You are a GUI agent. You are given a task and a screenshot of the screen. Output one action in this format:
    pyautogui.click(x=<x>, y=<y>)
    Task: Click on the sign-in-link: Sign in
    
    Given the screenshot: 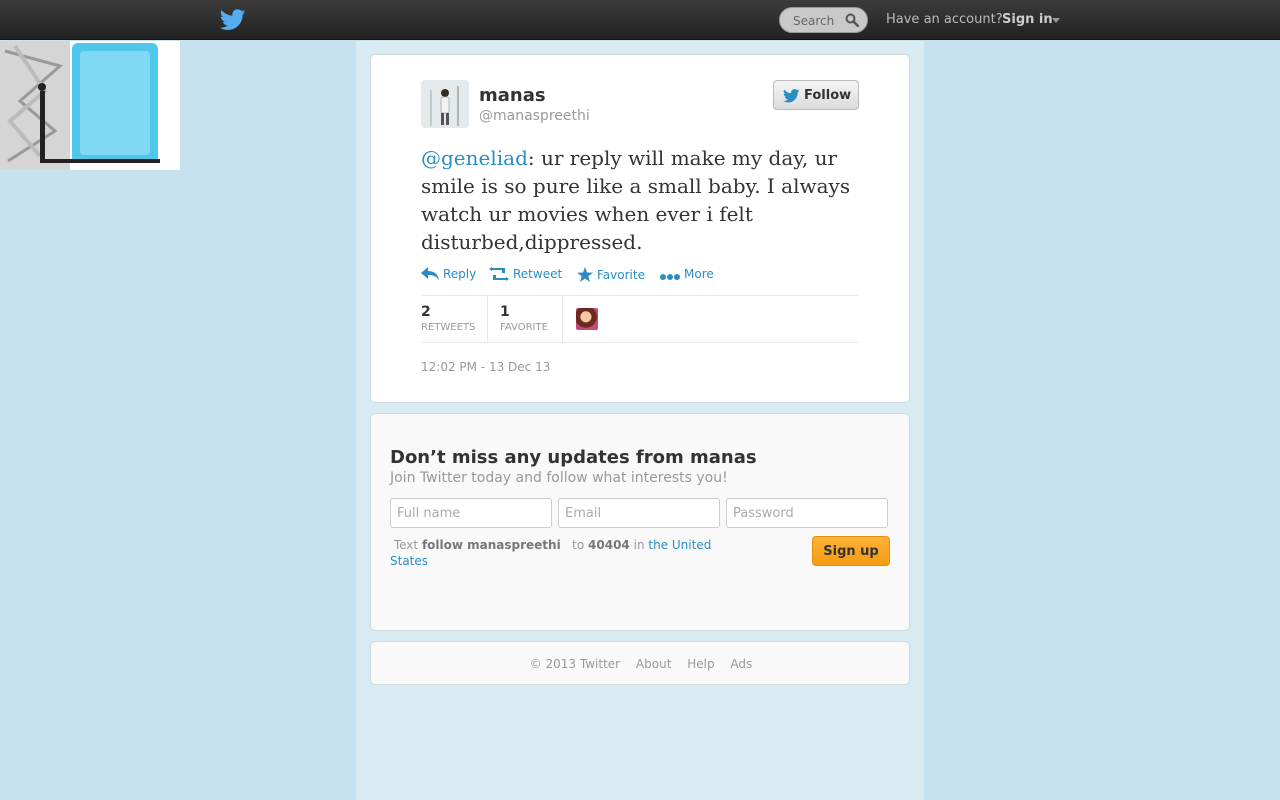 What is the action you would take?
    pyautogui.click(x=1027, y=19)
    